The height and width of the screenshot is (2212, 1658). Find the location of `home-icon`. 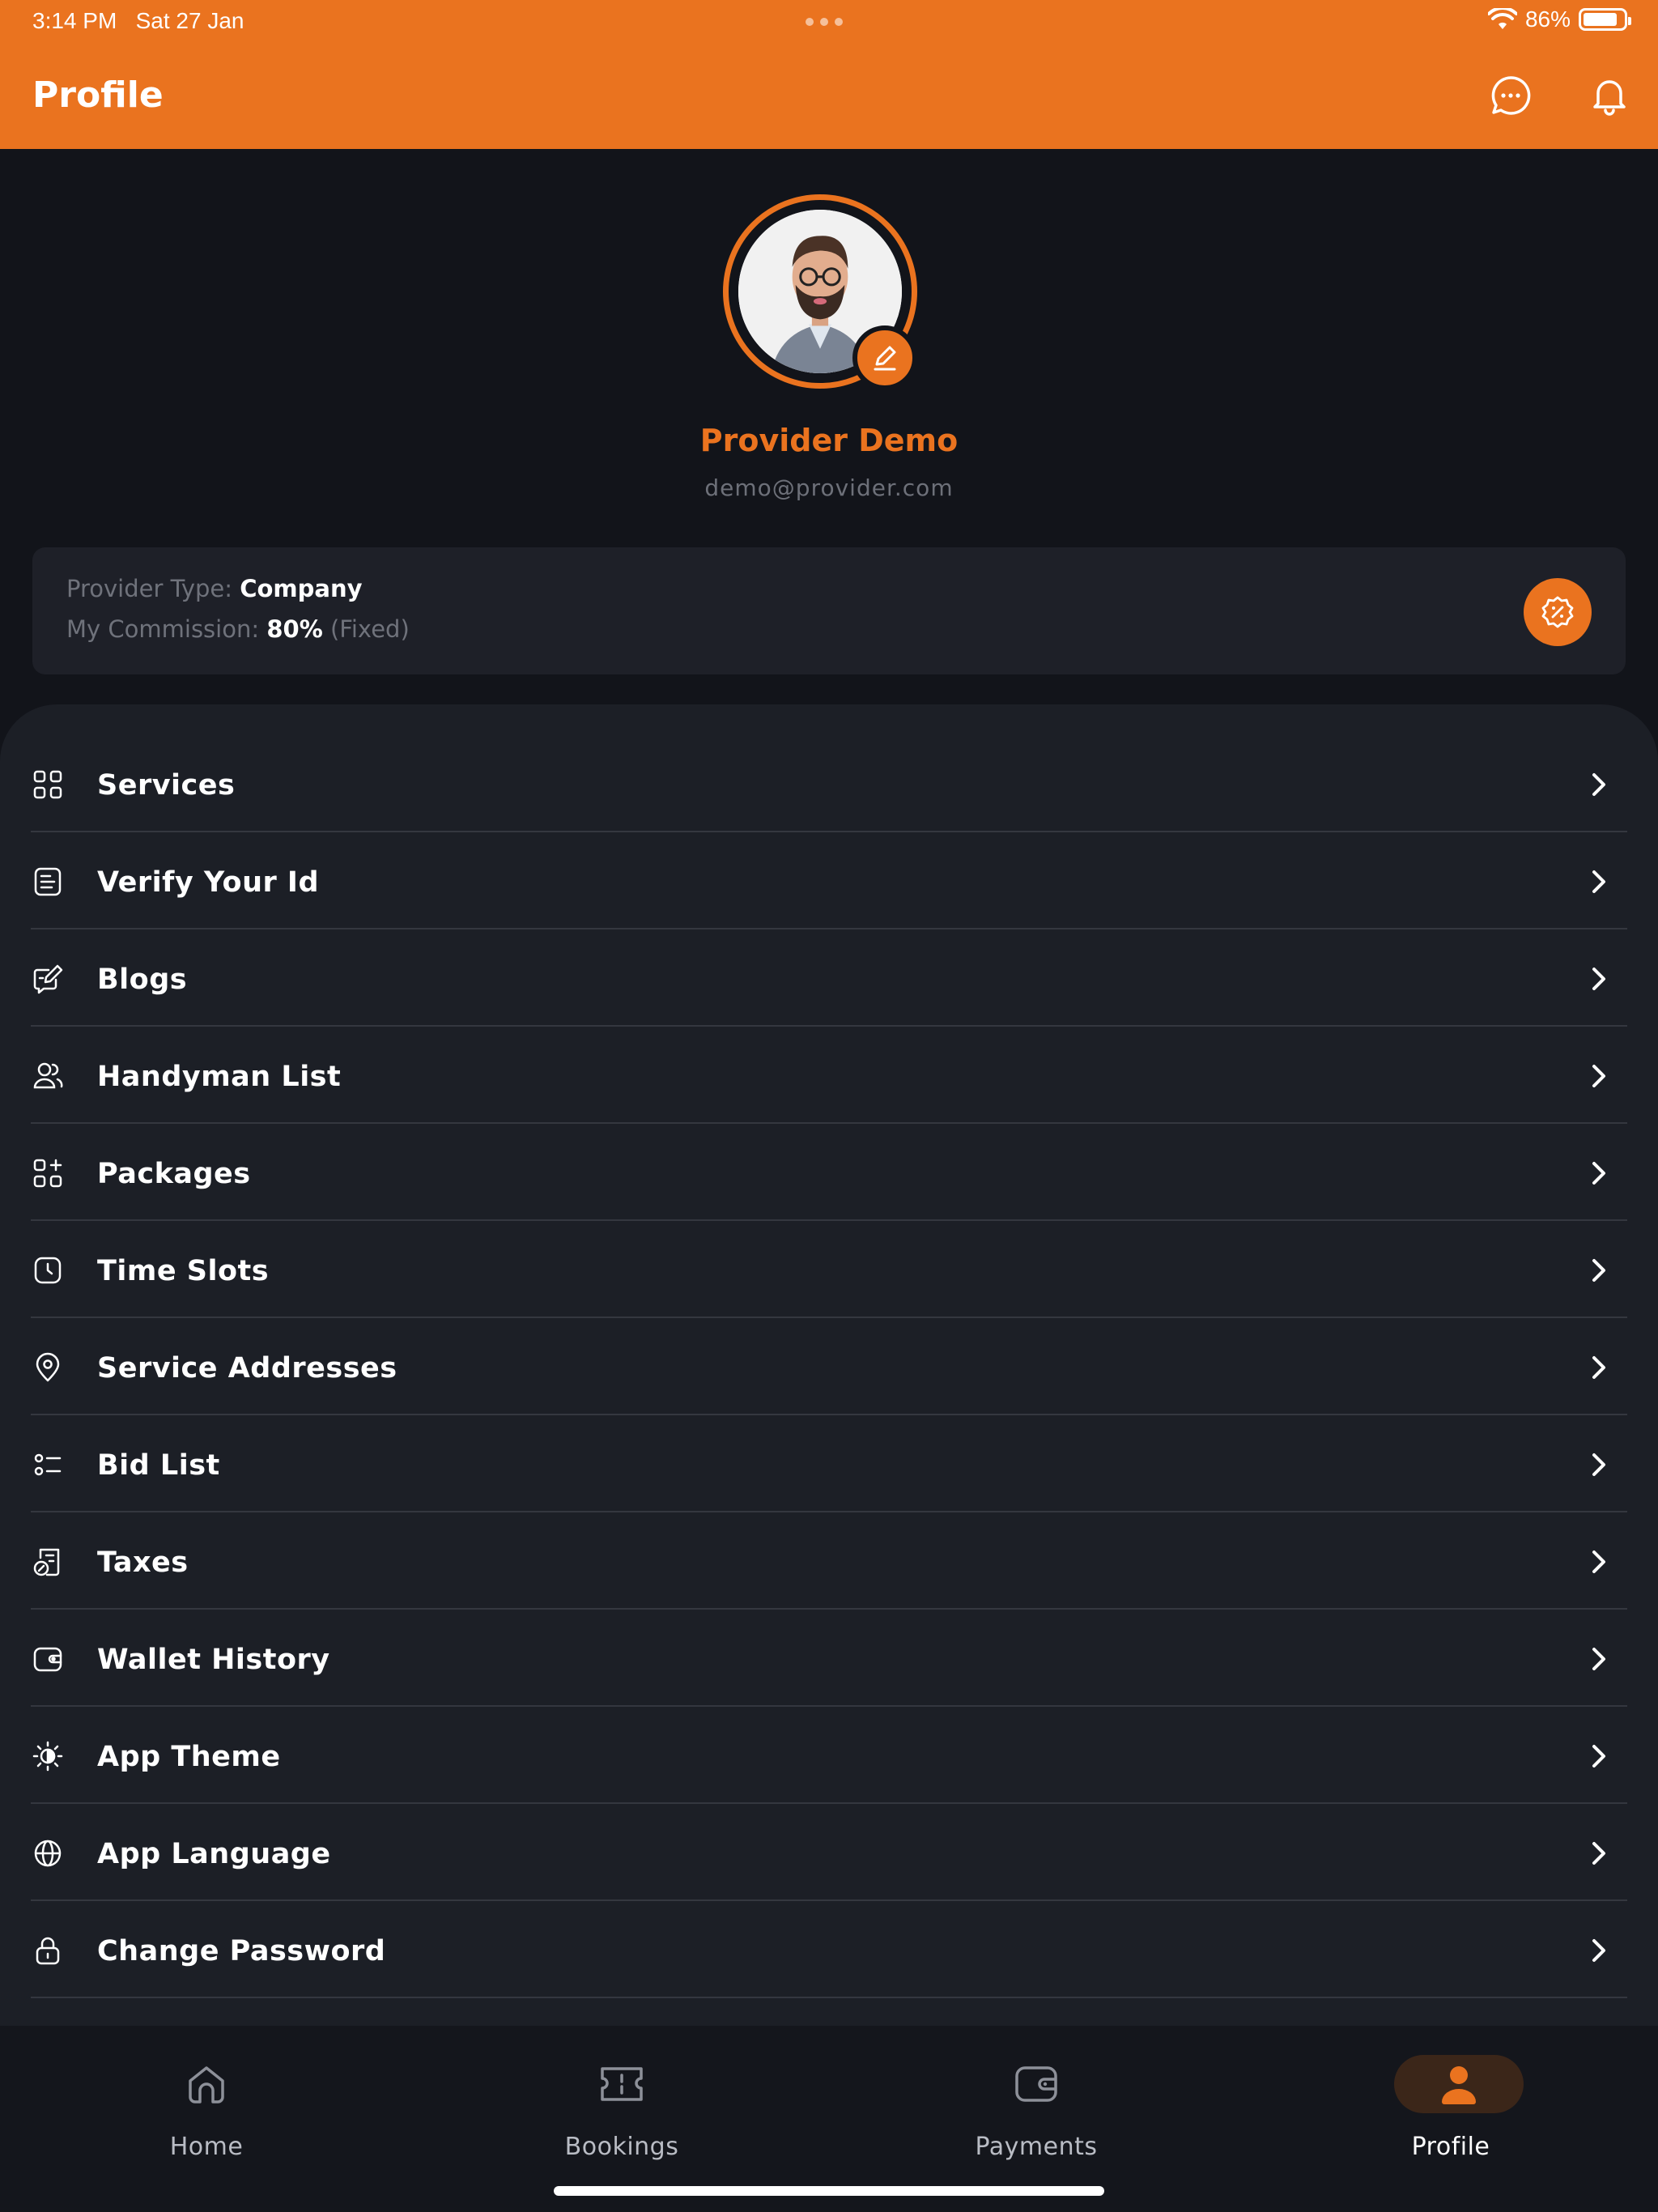

home-icon is located at coordinates (206, 2085).